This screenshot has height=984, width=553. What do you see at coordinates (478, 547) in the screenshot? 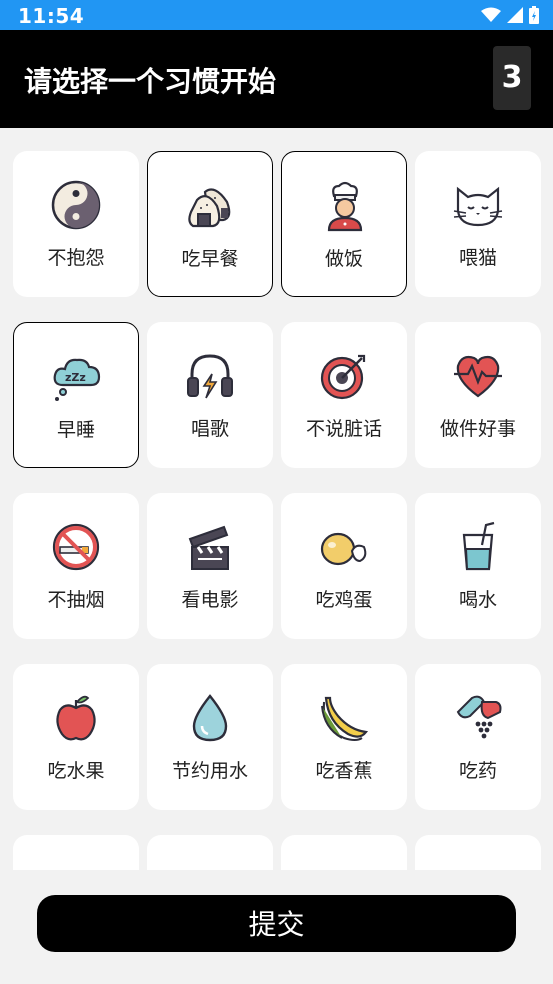
I see `water-glass-icon` at bounding box center [478, 547].